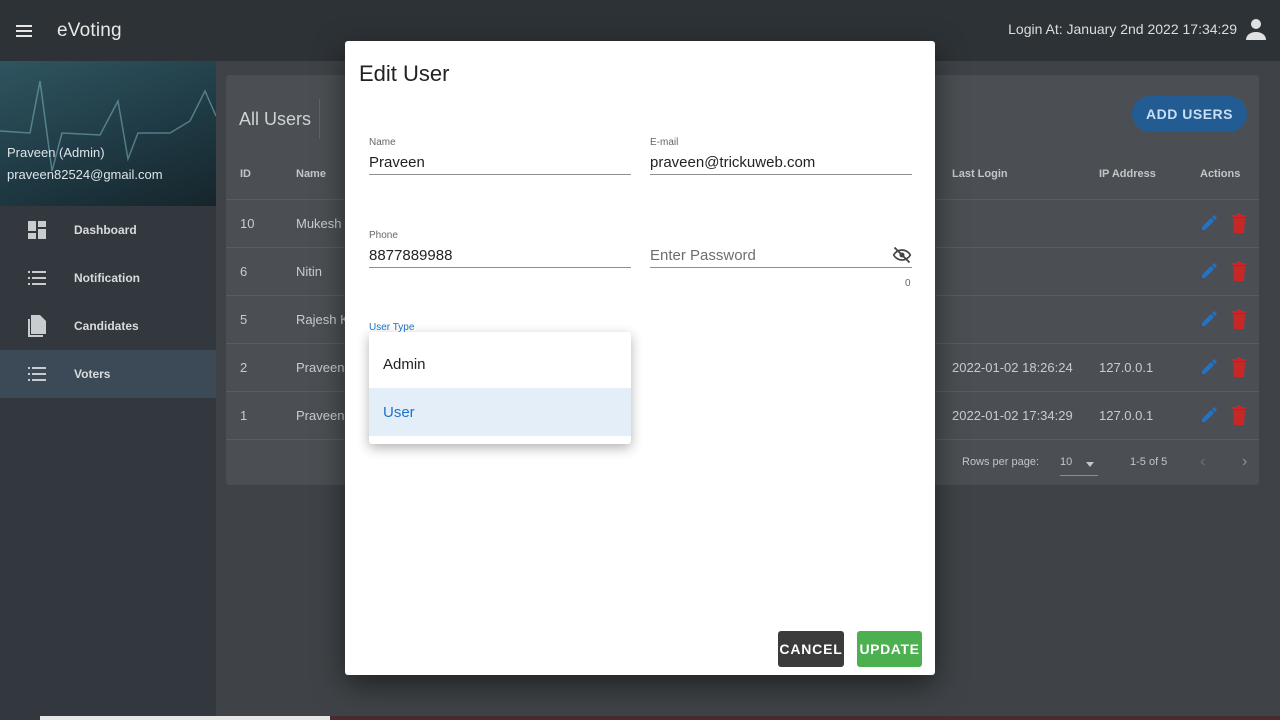 Image resolution: width=1280 pixels, height=720 pixels. I want to click on user-type-menu: Admin User, so click(500, 388).